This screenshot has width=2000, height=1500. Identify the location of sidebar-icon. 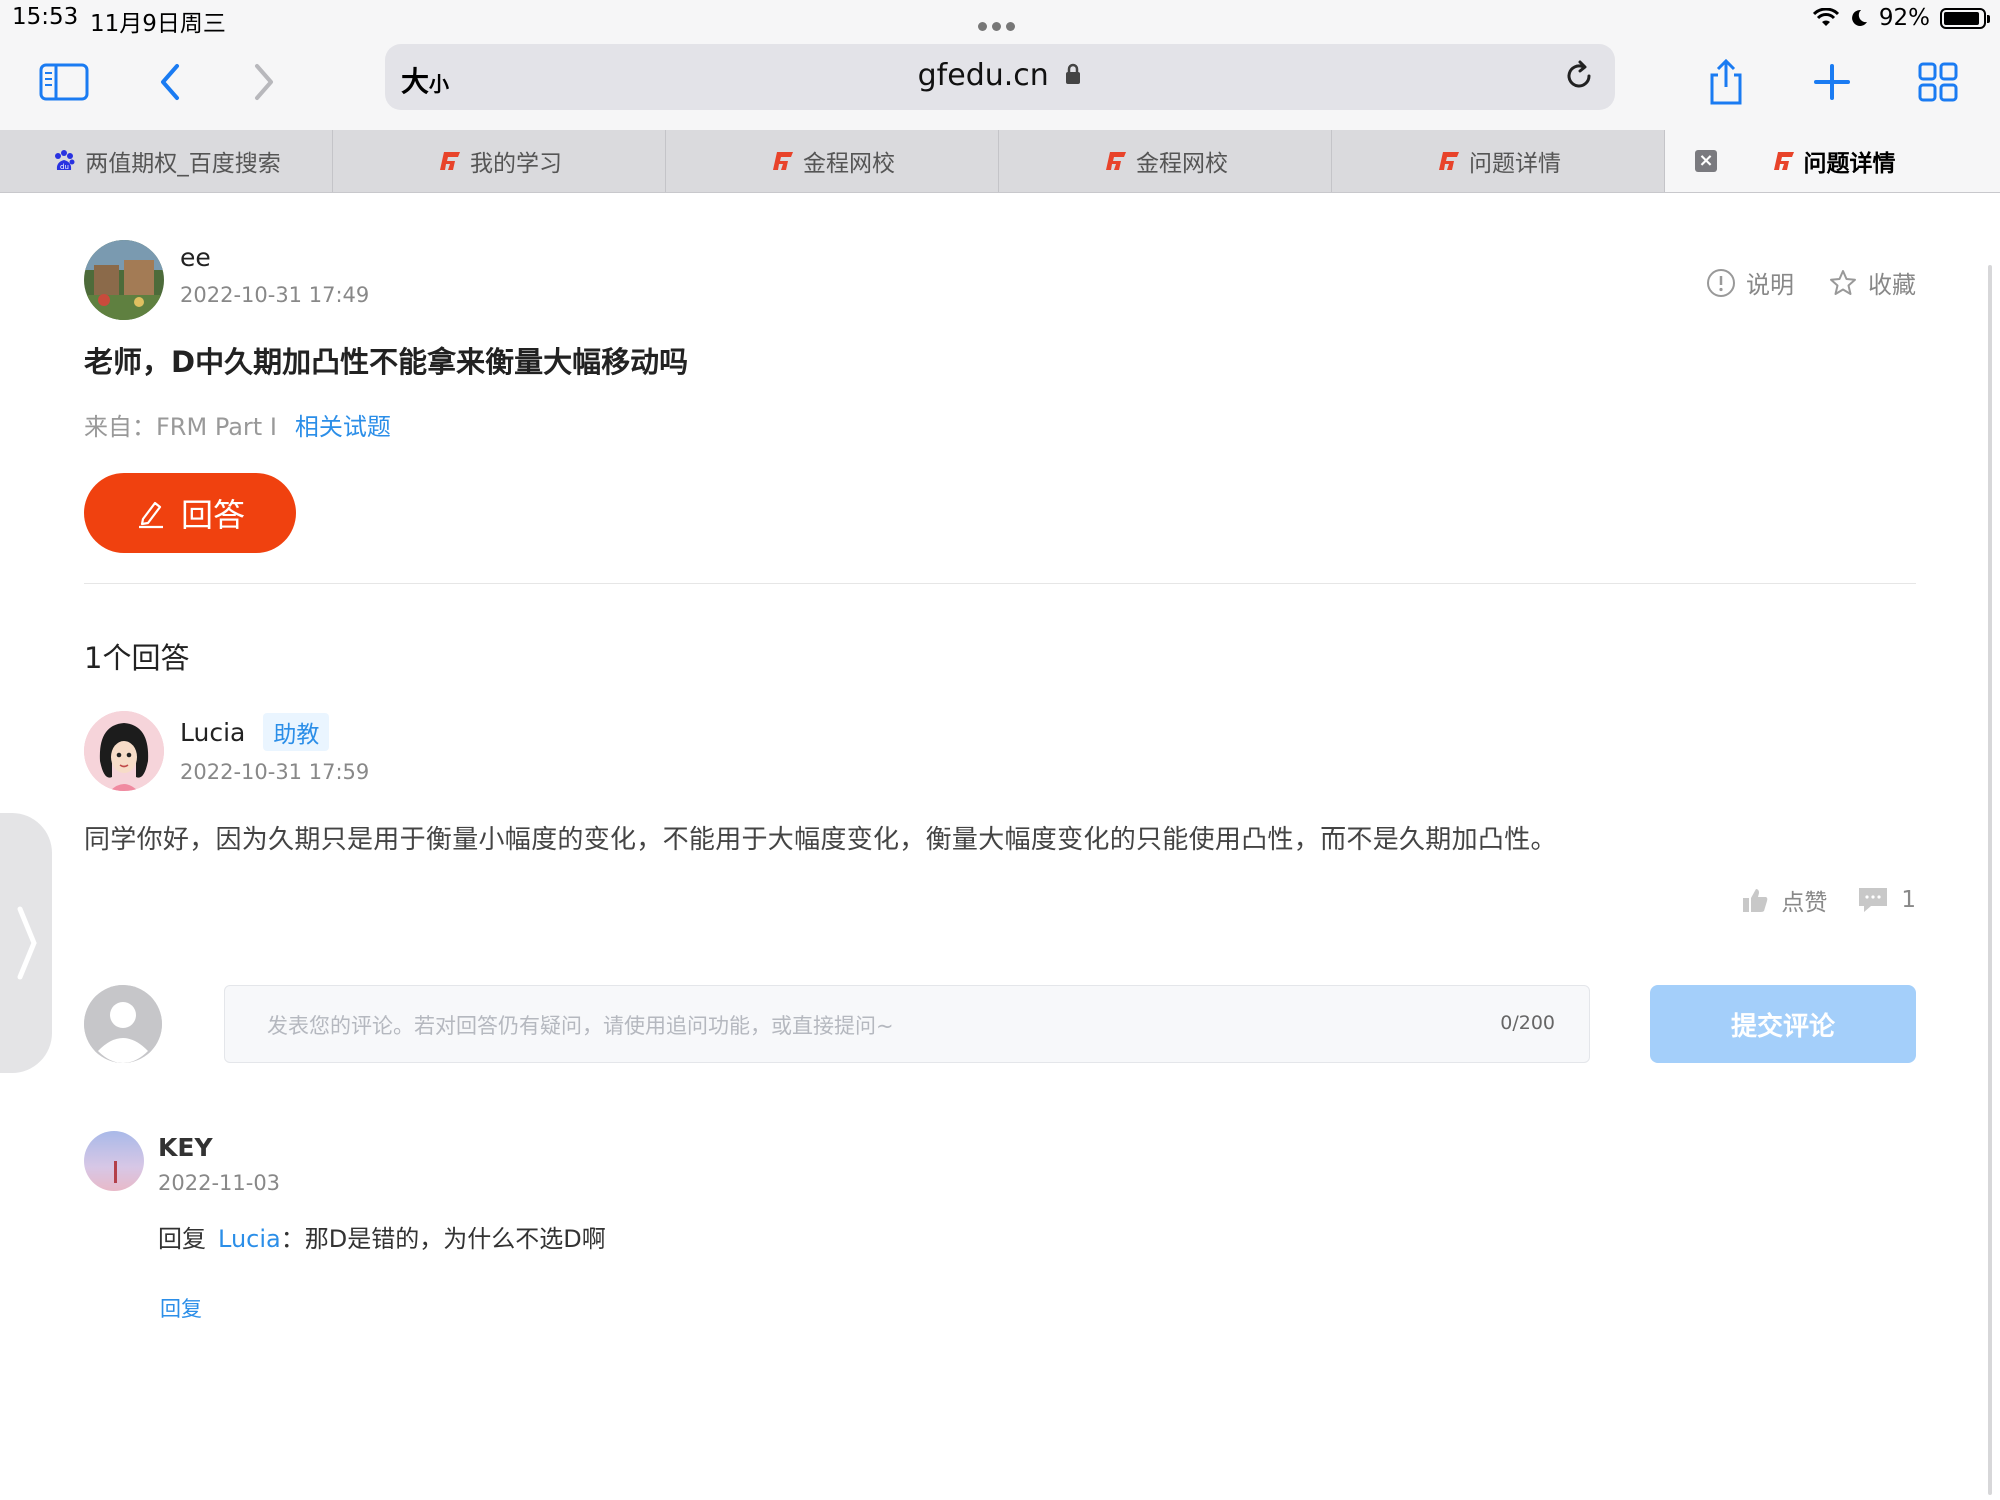
(64, 82).